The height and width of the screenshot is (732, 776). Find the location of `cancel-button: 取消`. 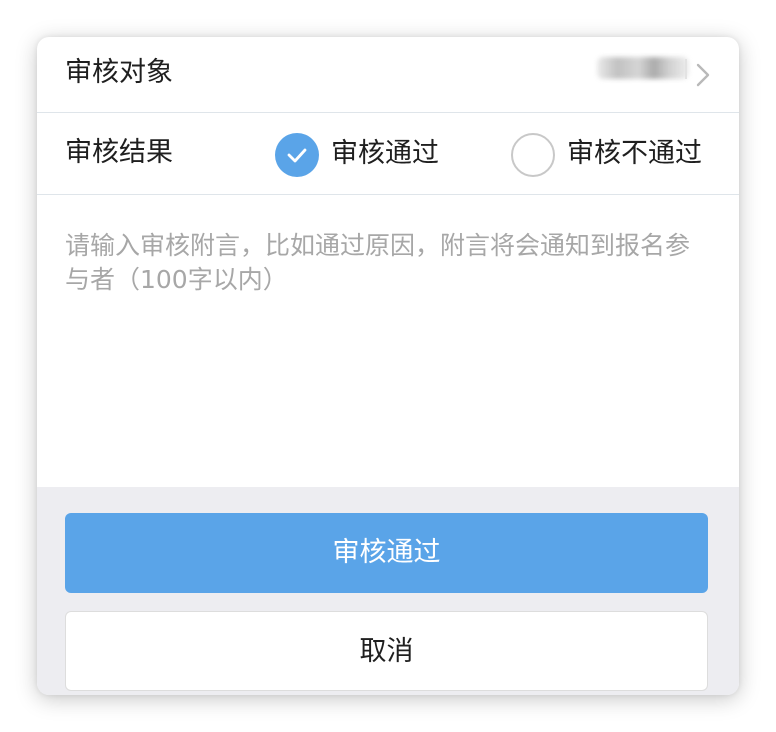

cancel-button: 取消 is located at coordinates (386, 651).